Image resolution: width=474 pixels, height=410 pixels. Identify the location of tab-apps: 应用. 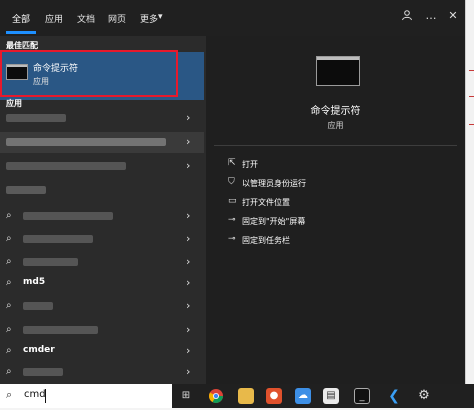
(54, 18).